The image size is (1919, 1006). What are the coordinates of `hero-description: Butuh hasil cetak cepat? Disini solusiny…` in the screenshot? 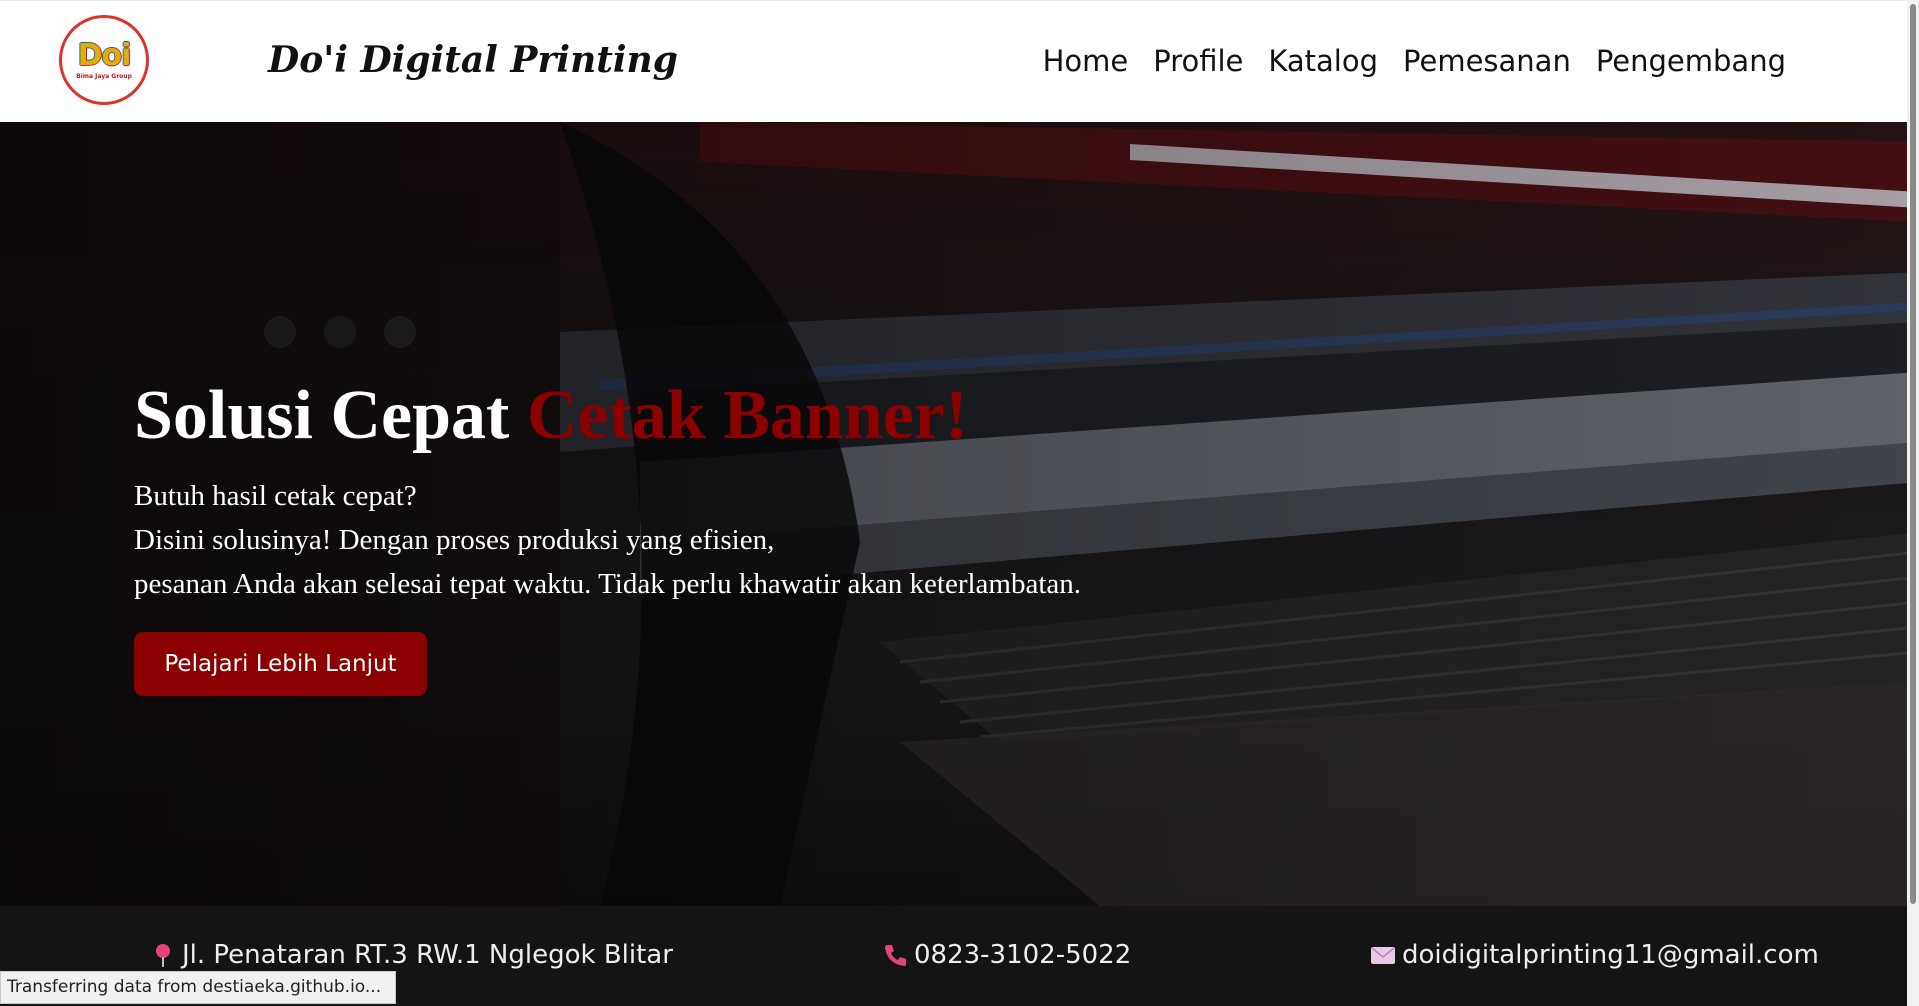 It's located at (734, 540).